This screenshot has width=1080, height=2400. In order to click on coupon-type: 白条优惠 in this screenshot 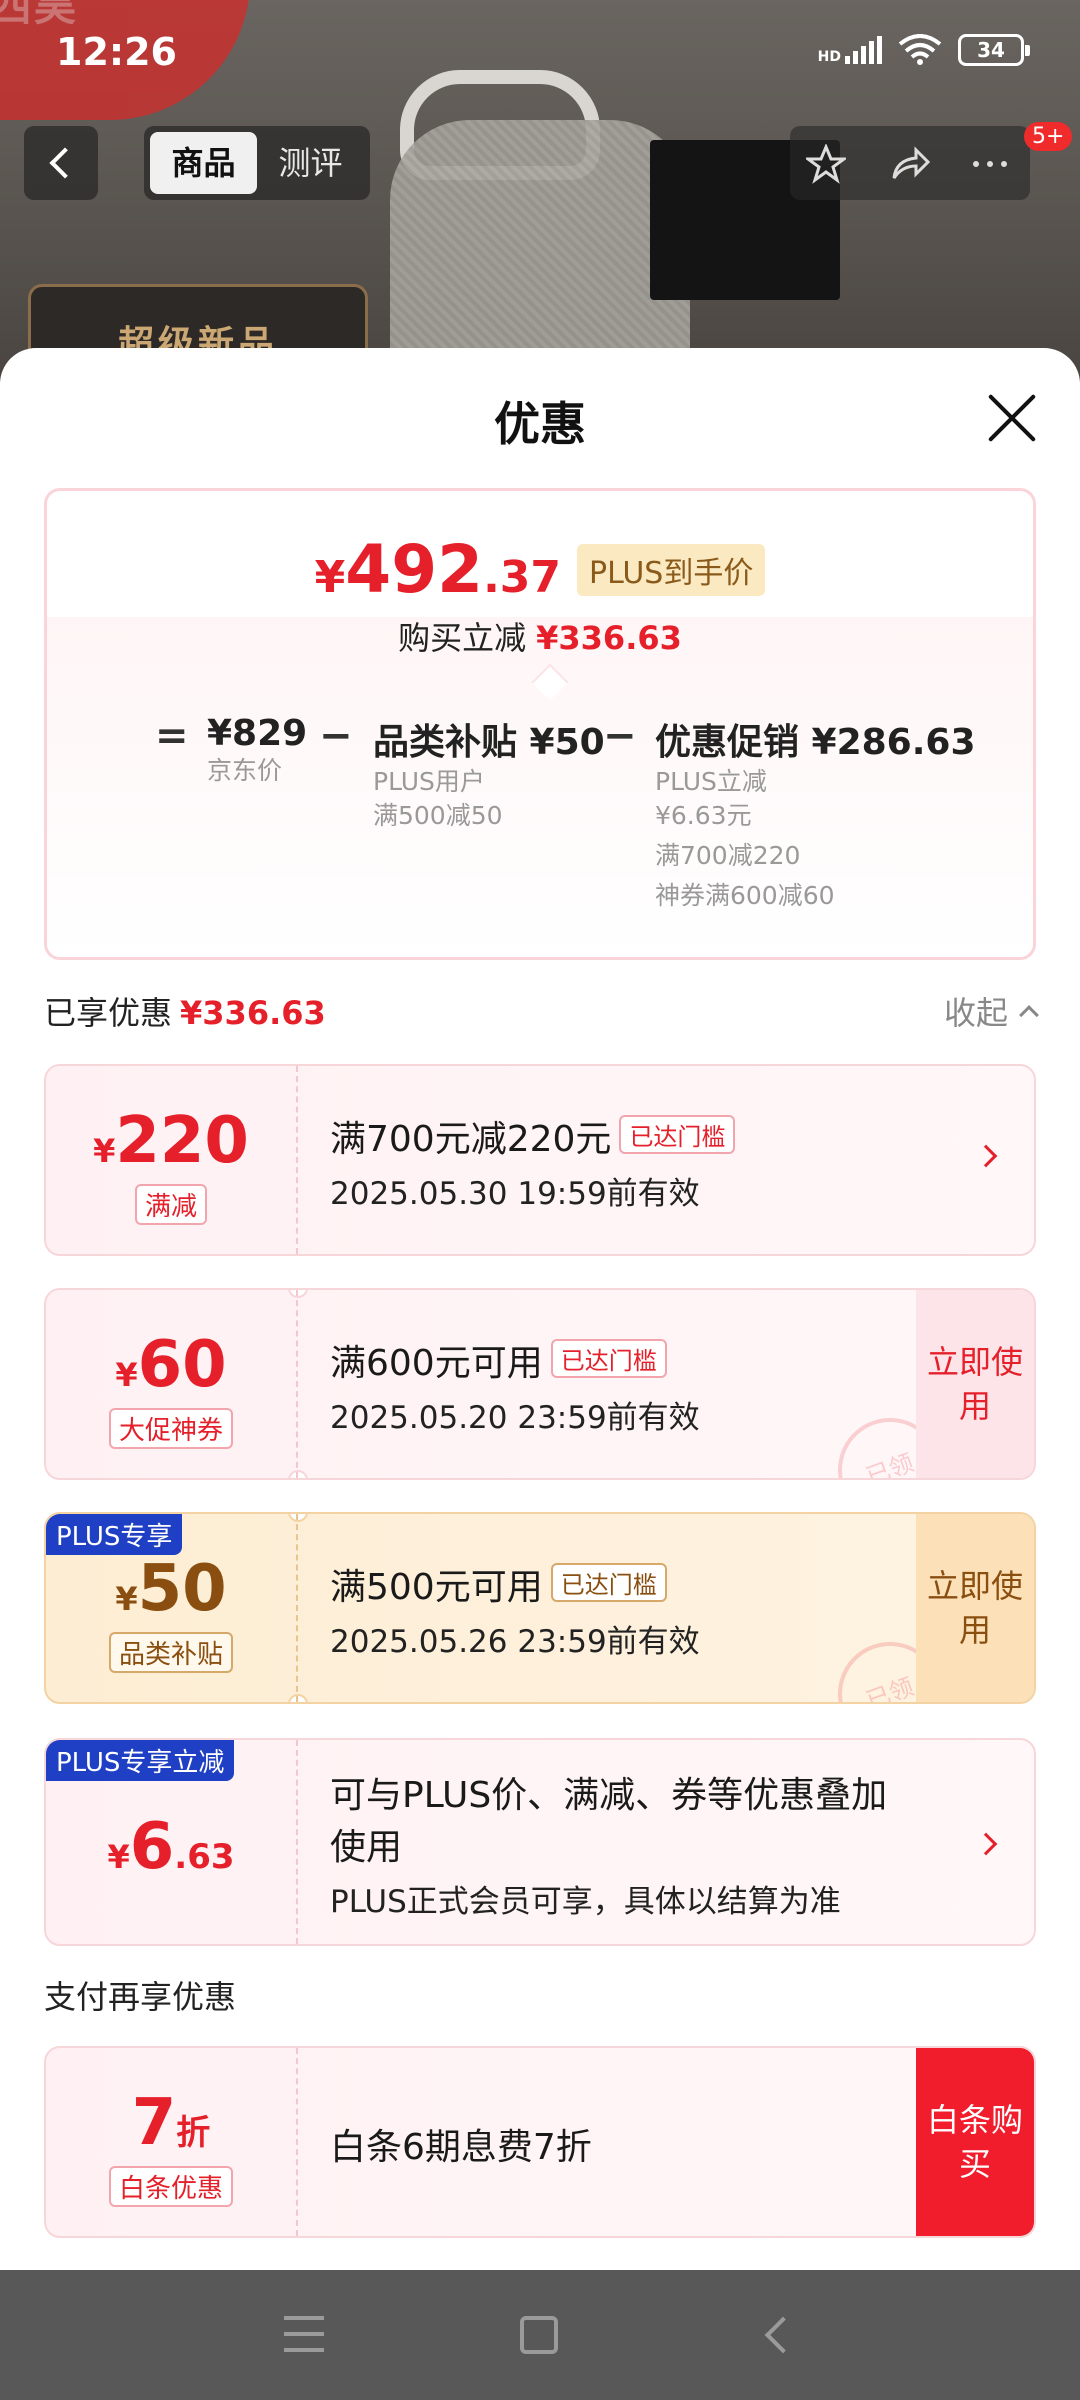, I will do `click(170, 2186)`.